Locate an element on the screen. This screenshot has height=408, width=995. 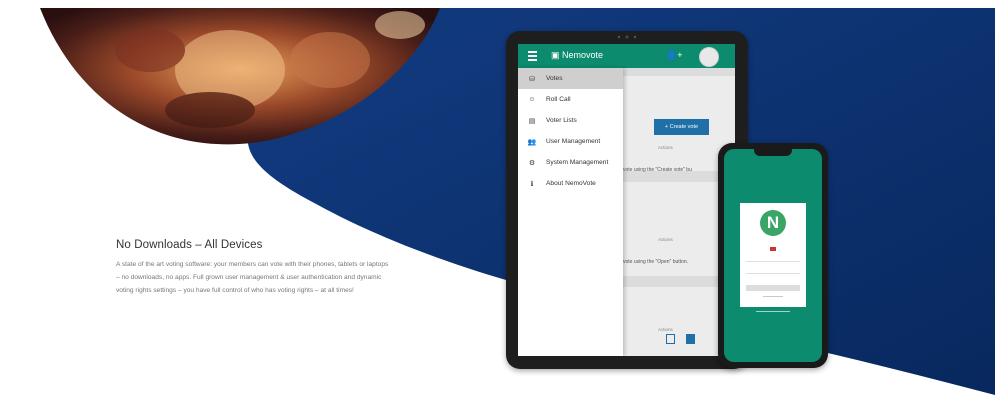
login-button is located at coordinates (773, 288).